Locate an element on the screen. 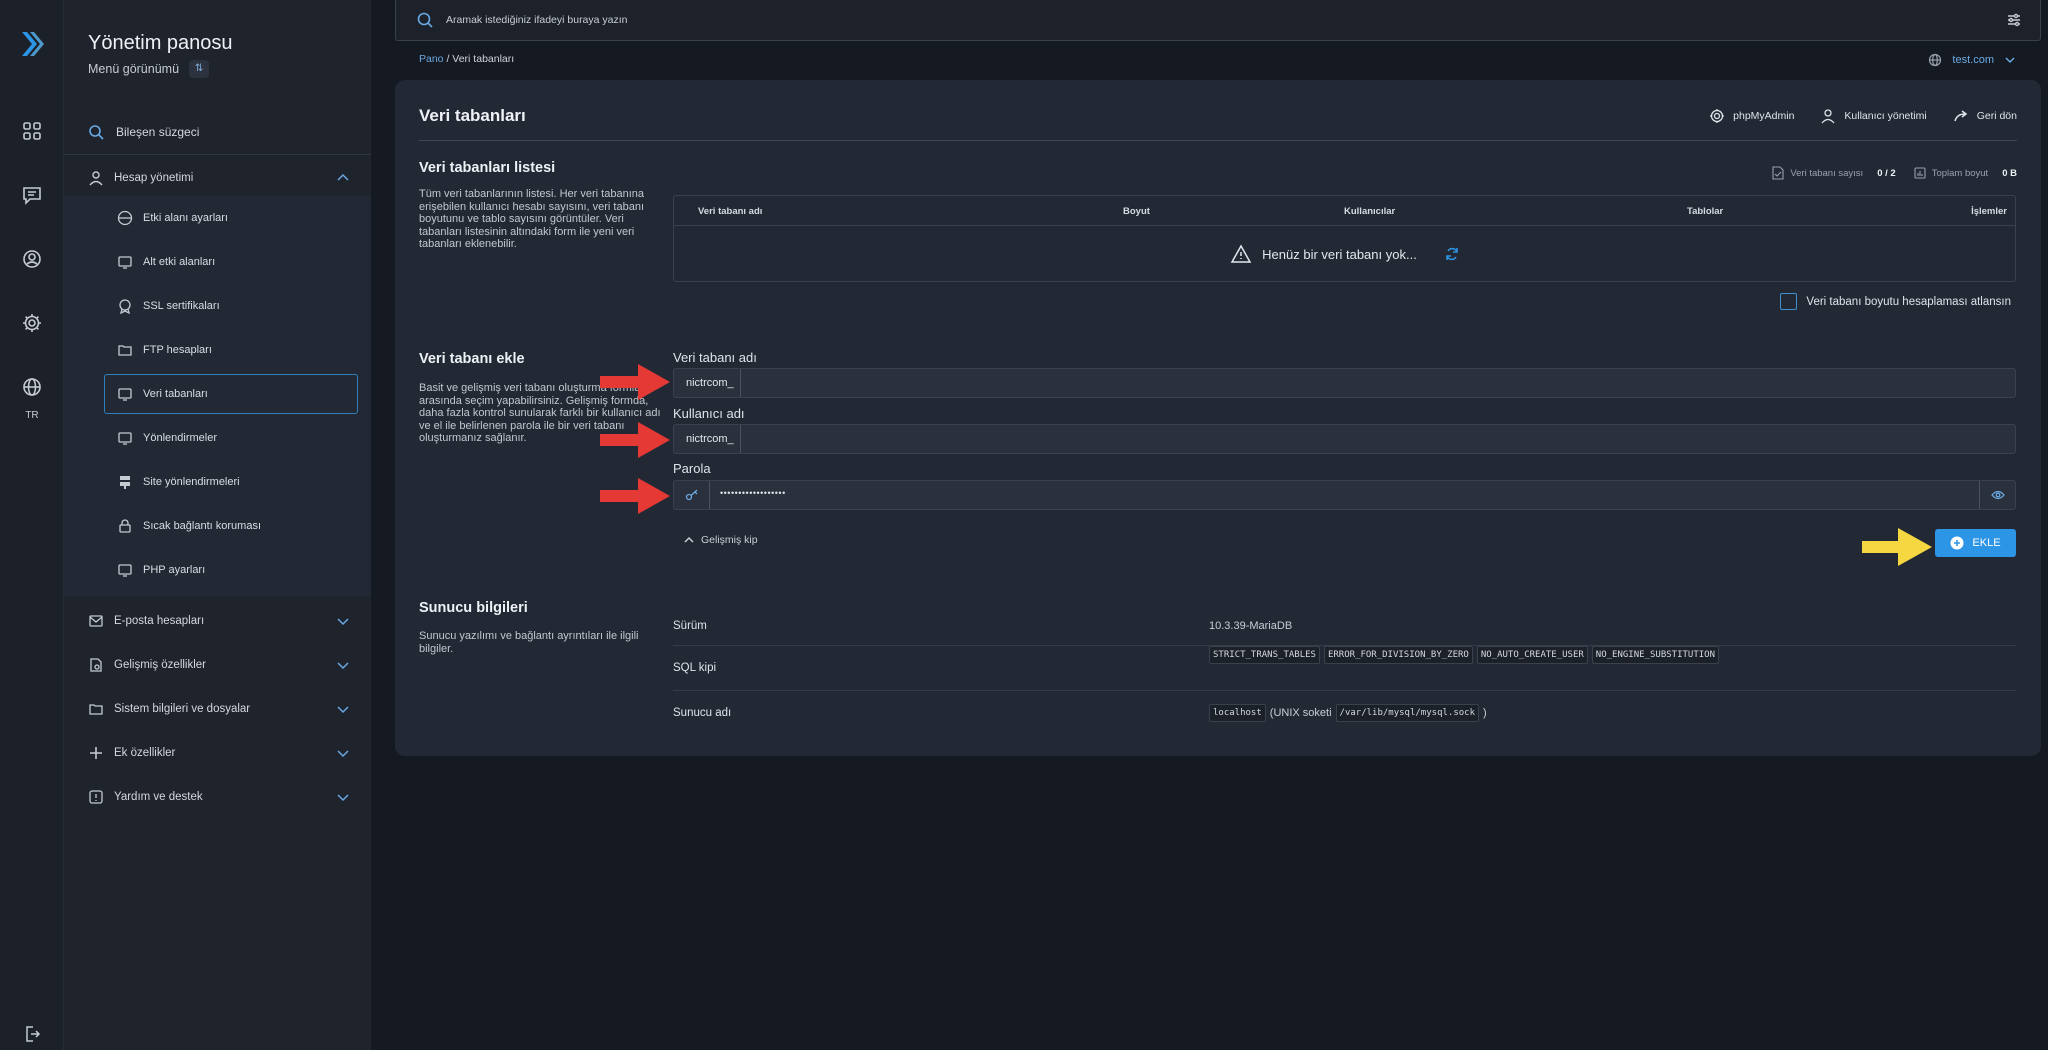  total-size-label: Toplam boyut is located at coordinates (1960, 173).